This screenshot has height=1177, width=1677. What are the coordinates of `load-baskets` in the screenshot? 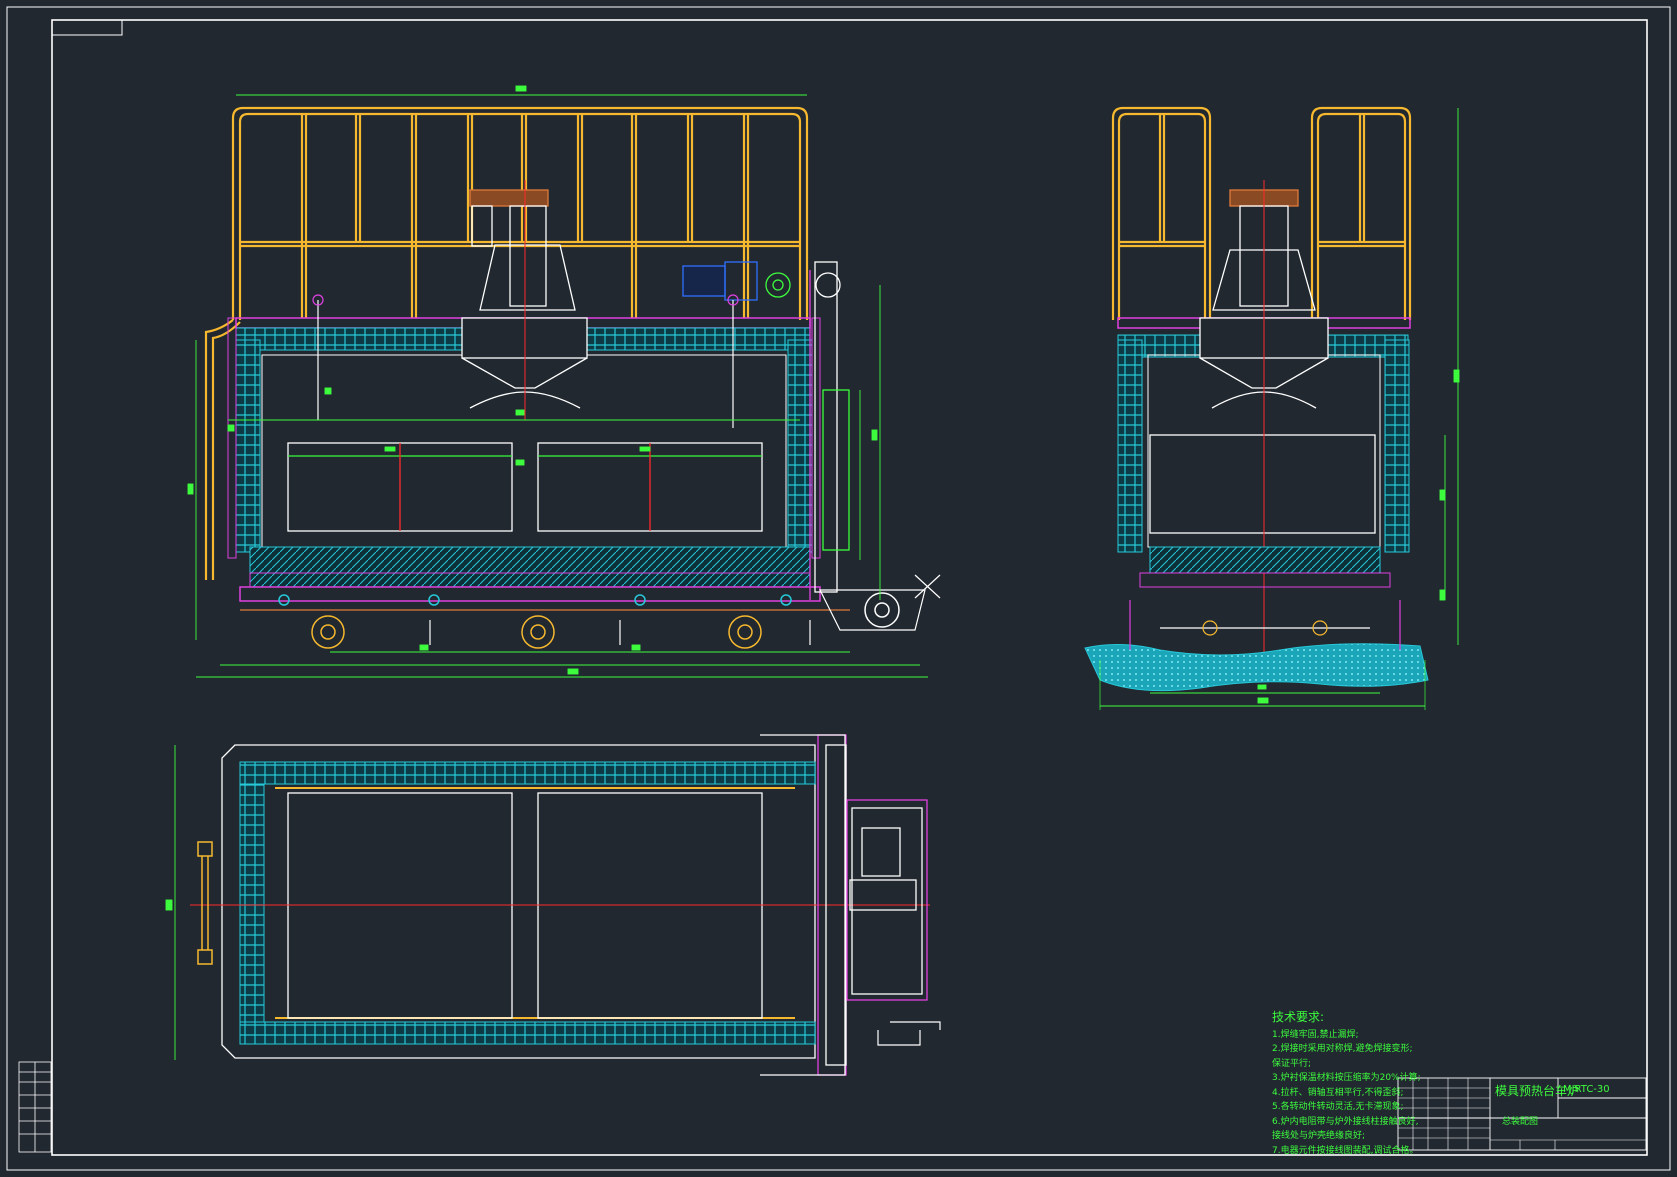 It's located at (525, 487).